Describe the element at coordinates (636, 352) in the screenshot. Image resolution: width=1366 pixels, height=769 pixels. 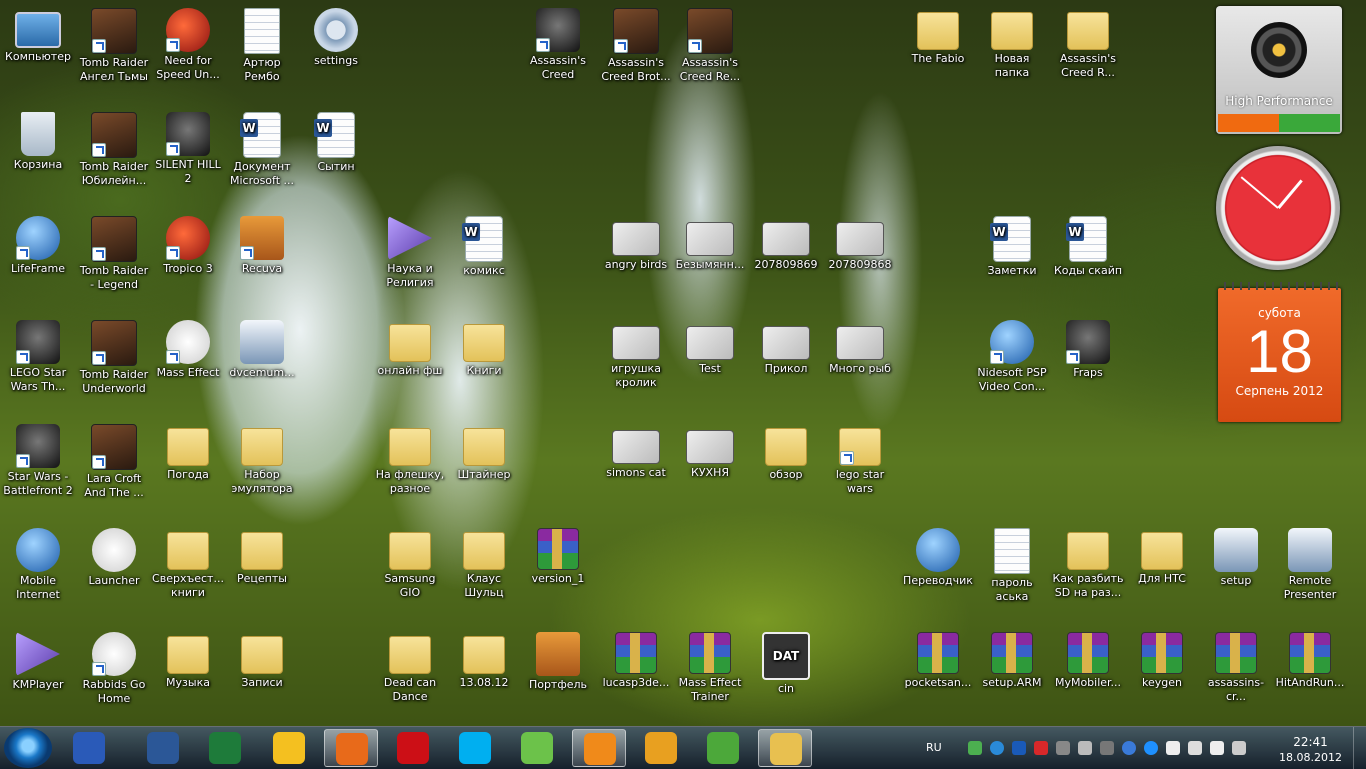
I see `desktop-icon: игрушка кролик` at that location.